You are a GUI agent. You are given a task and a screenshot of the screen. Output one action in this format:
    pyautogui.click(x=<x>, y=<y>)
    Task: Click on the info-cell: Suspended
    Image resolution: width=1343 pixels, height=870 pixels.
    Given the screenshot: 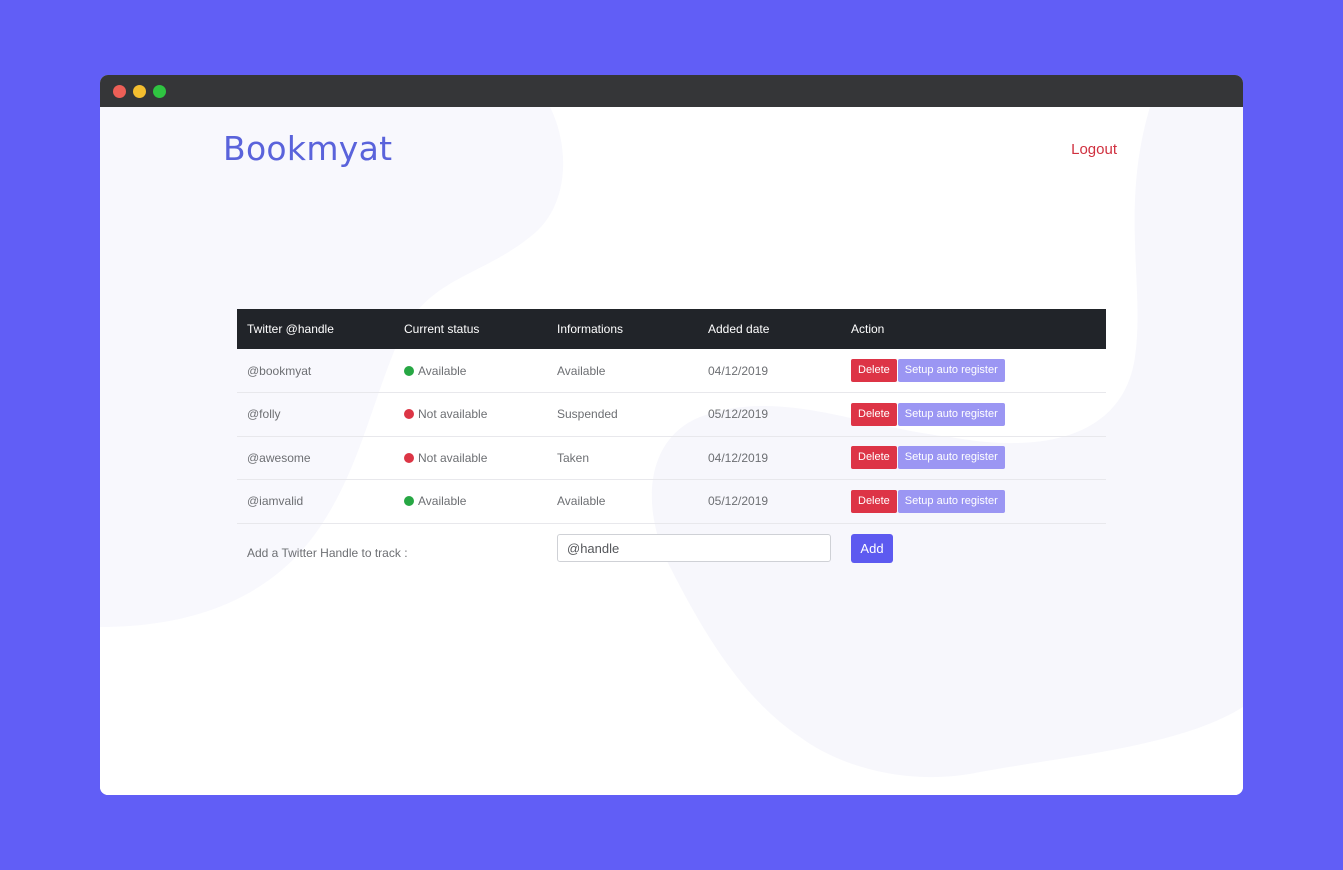 What is the action you would take?
    pyautogui.click(x=587, y=414)
    